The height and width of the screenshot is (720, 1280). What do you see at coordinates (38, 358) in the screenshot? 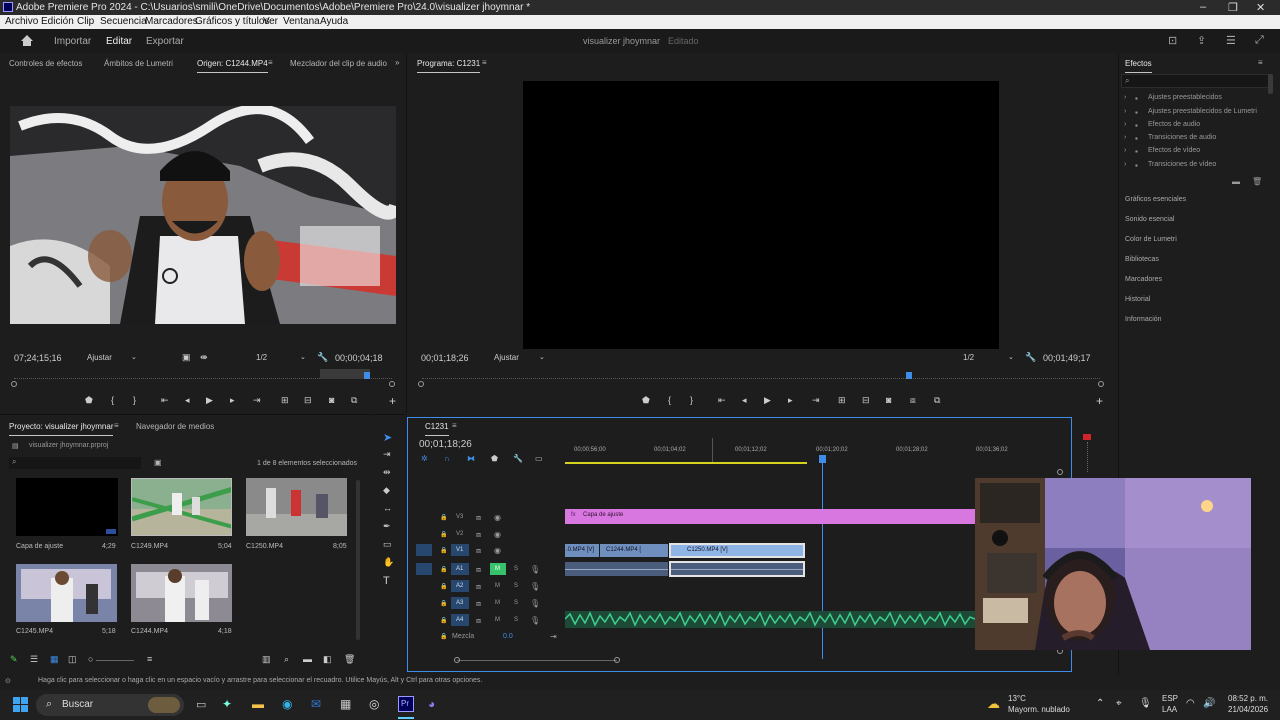
I see `source-timecode: 07;24;15;16` at bounding box center [38, 358].